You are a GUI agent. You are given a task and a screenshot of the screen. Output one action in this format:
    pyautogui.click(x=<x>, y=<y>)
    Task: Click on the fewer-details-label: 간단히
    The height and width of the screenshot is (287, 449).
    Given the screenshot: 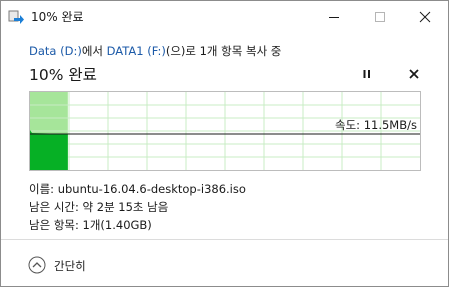 What is the action you would take?
    pyautogui.click(x=70, y=266)
    